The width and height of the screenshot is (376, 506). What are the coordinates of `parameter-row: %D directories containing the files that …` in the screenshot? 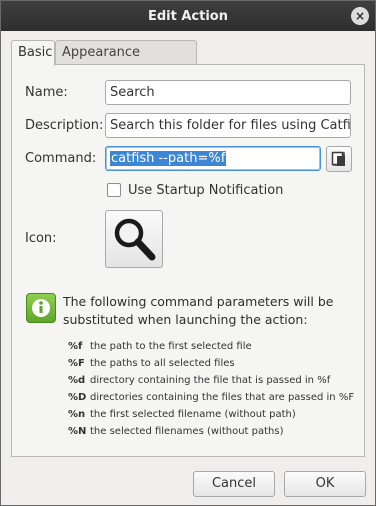 It's located at (211, 397).